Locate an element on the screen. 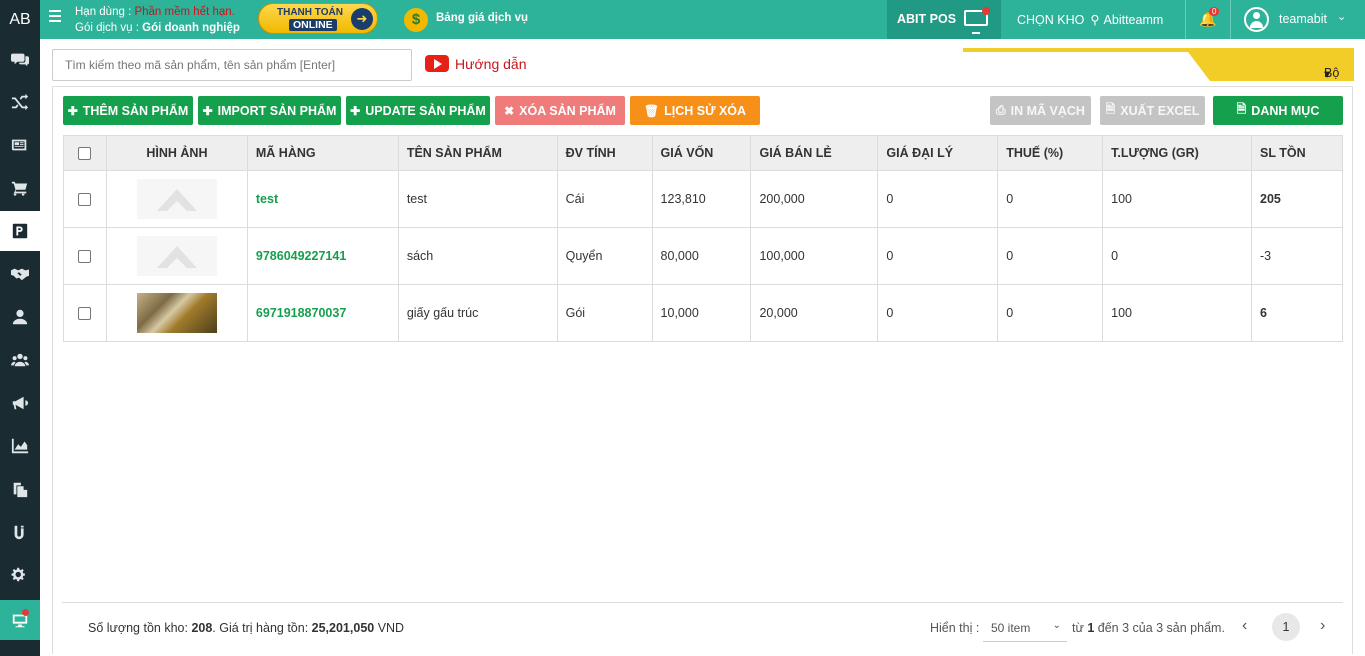 This screenshot has height=656, width=1365. youtube-icon is located at coordinates (437, 63).